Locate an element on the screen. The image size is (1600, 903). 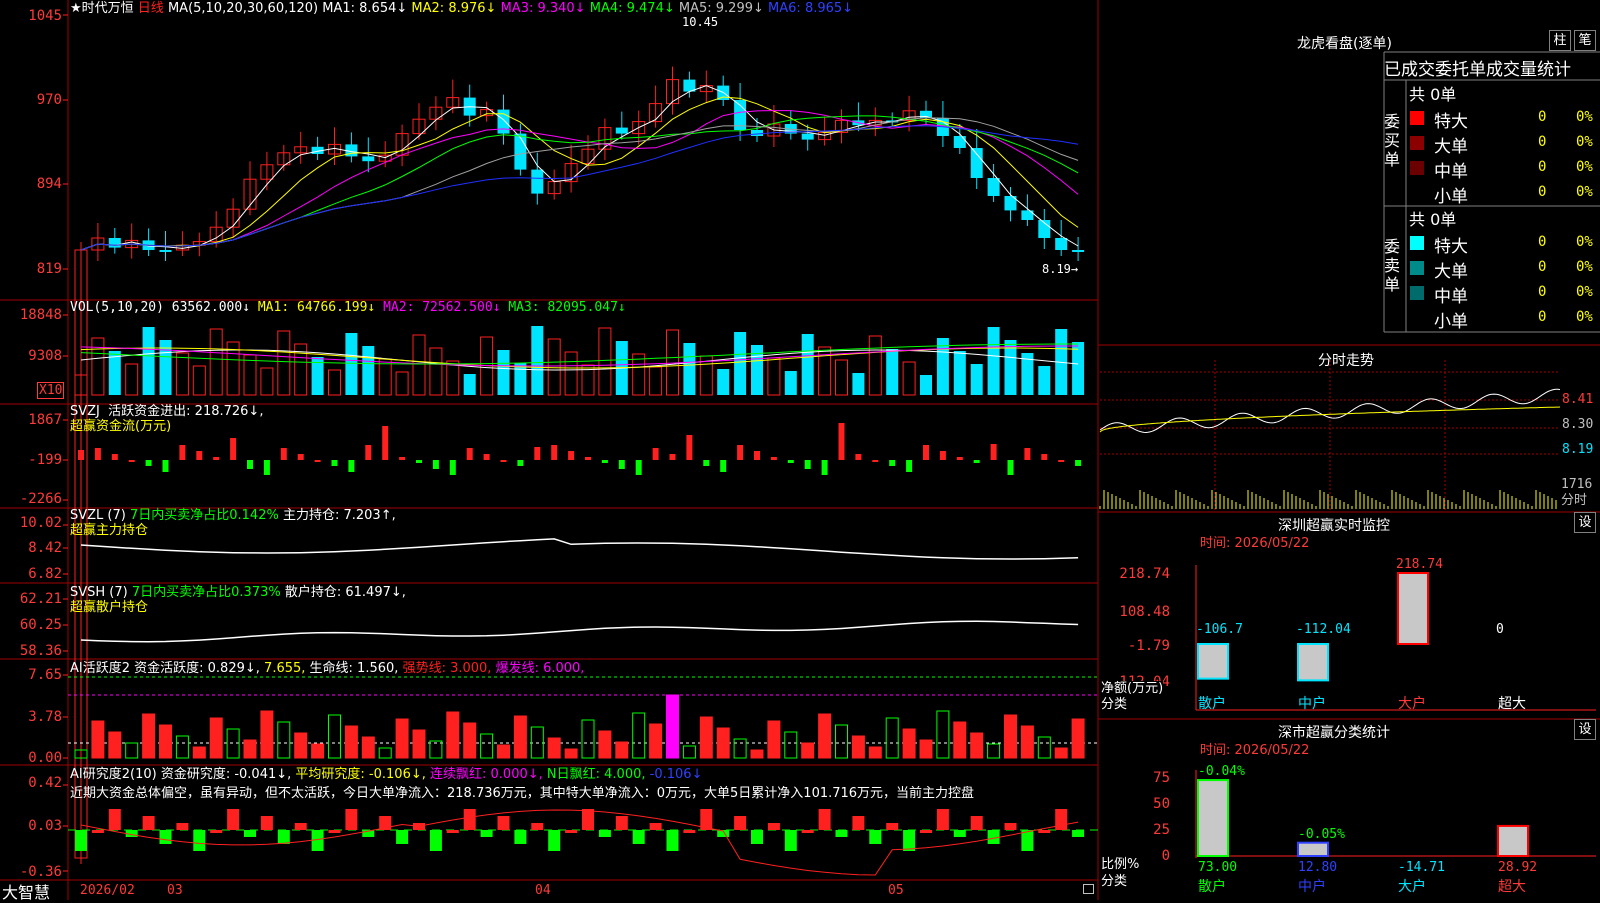
ma-line is located at coordinates (579, 168).